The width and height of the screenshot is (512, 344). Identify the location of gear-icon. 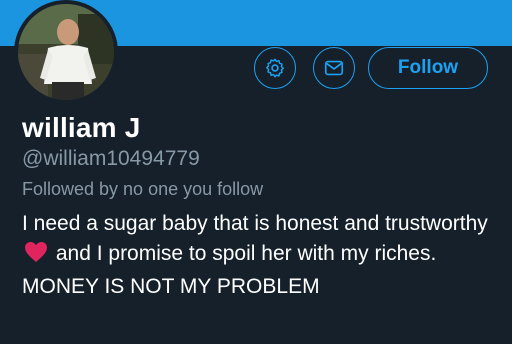
(275, 68).